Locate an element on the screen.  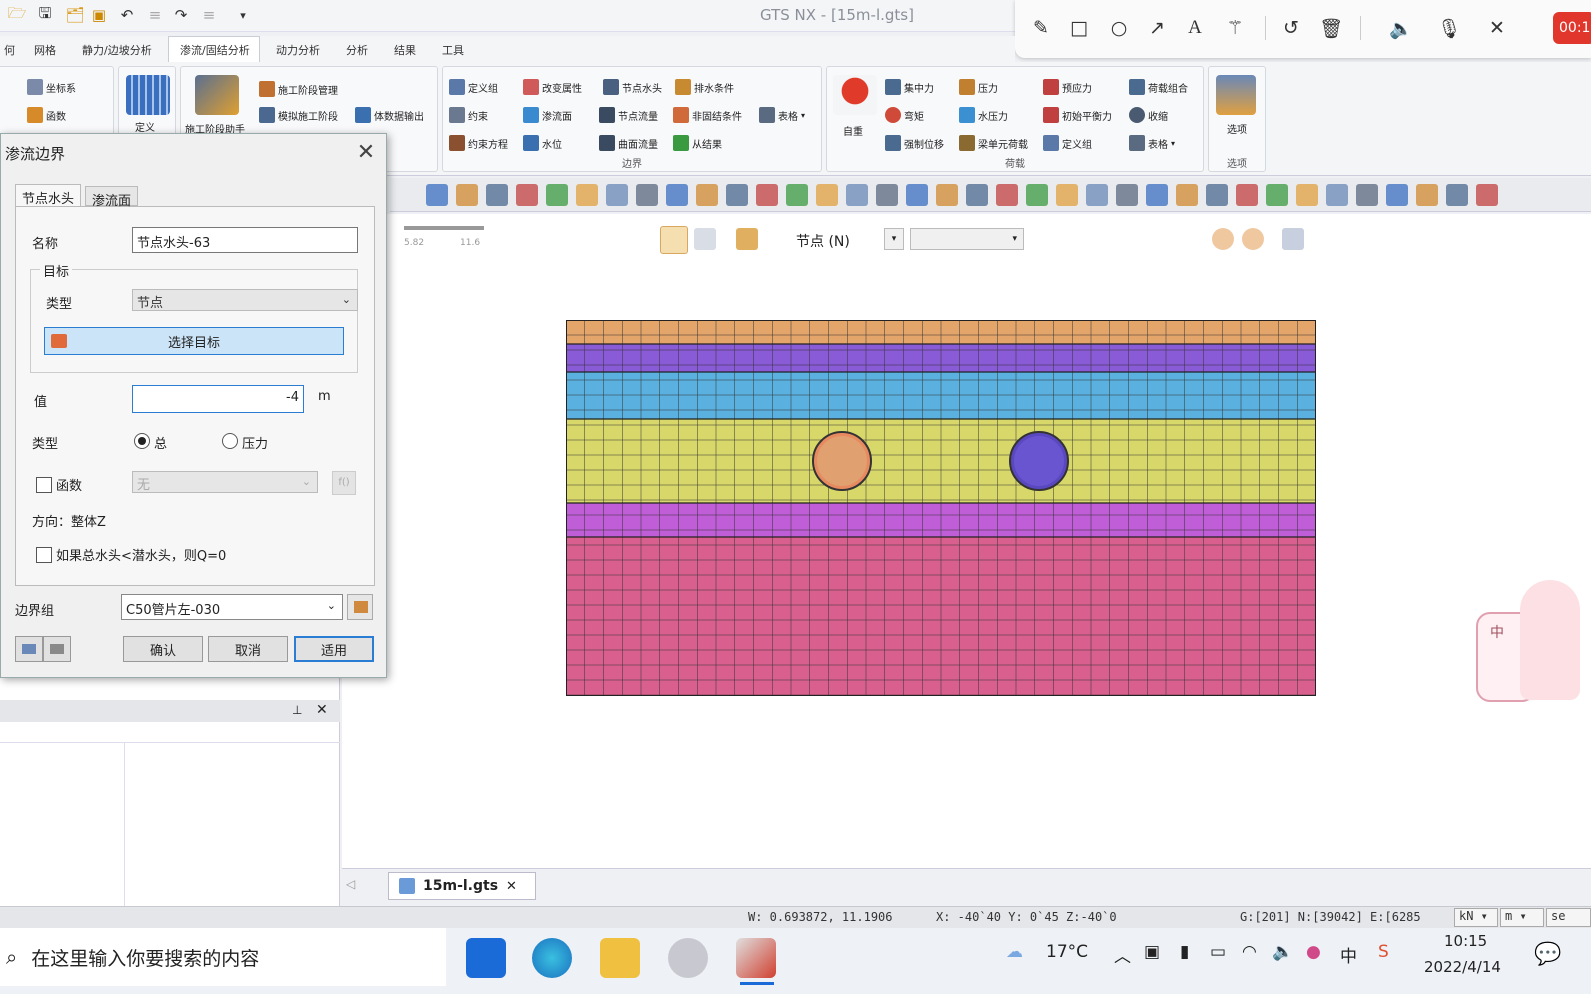
select-target-button: 选择目标 is located at coordinates (194, 341).